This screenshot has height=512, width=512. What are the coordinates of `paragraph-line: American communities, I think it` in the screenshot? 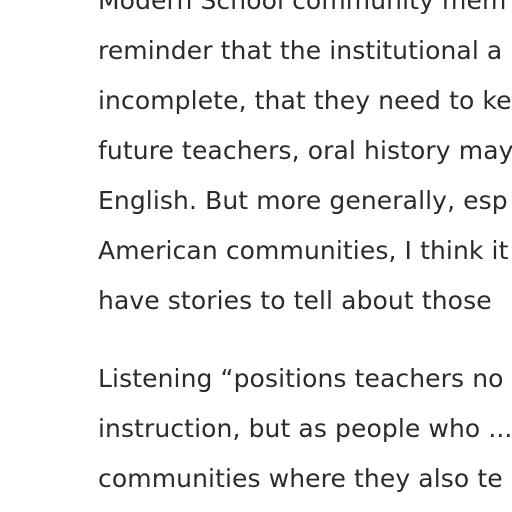 It's located at (303, 250).